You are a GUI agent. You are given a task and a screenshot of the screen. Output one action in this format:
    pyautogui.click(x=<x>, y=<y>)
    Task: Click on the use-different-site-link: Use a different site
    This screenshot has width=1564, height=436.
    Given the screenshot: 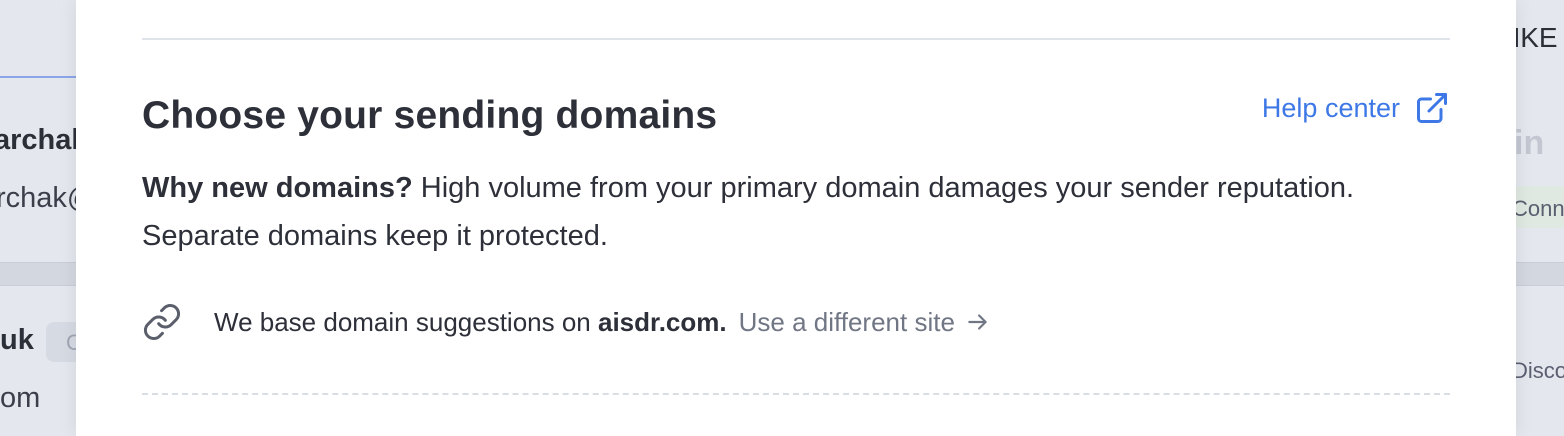 What is the action you would take?
    pyautogui.click(x=865, y=322)
    